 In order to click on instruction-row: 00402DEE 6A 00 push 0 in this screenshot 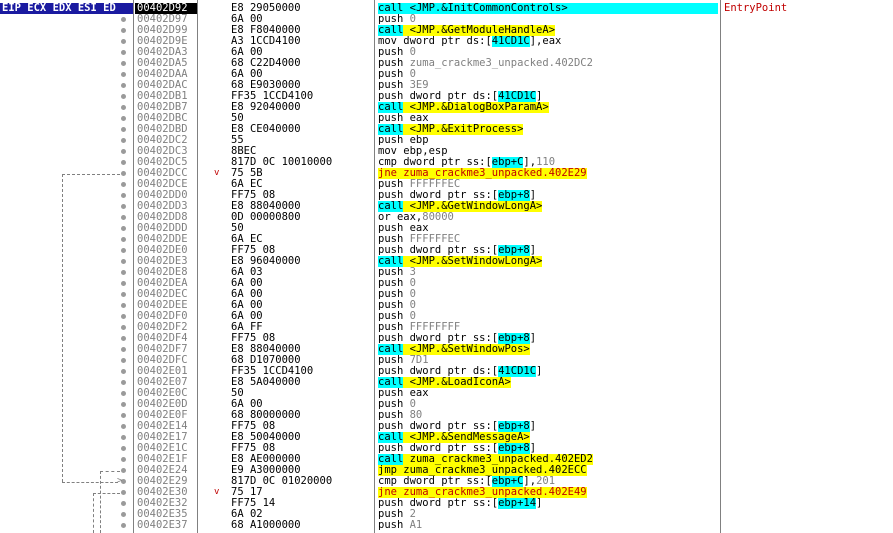, I will do `click(446, 305)`.